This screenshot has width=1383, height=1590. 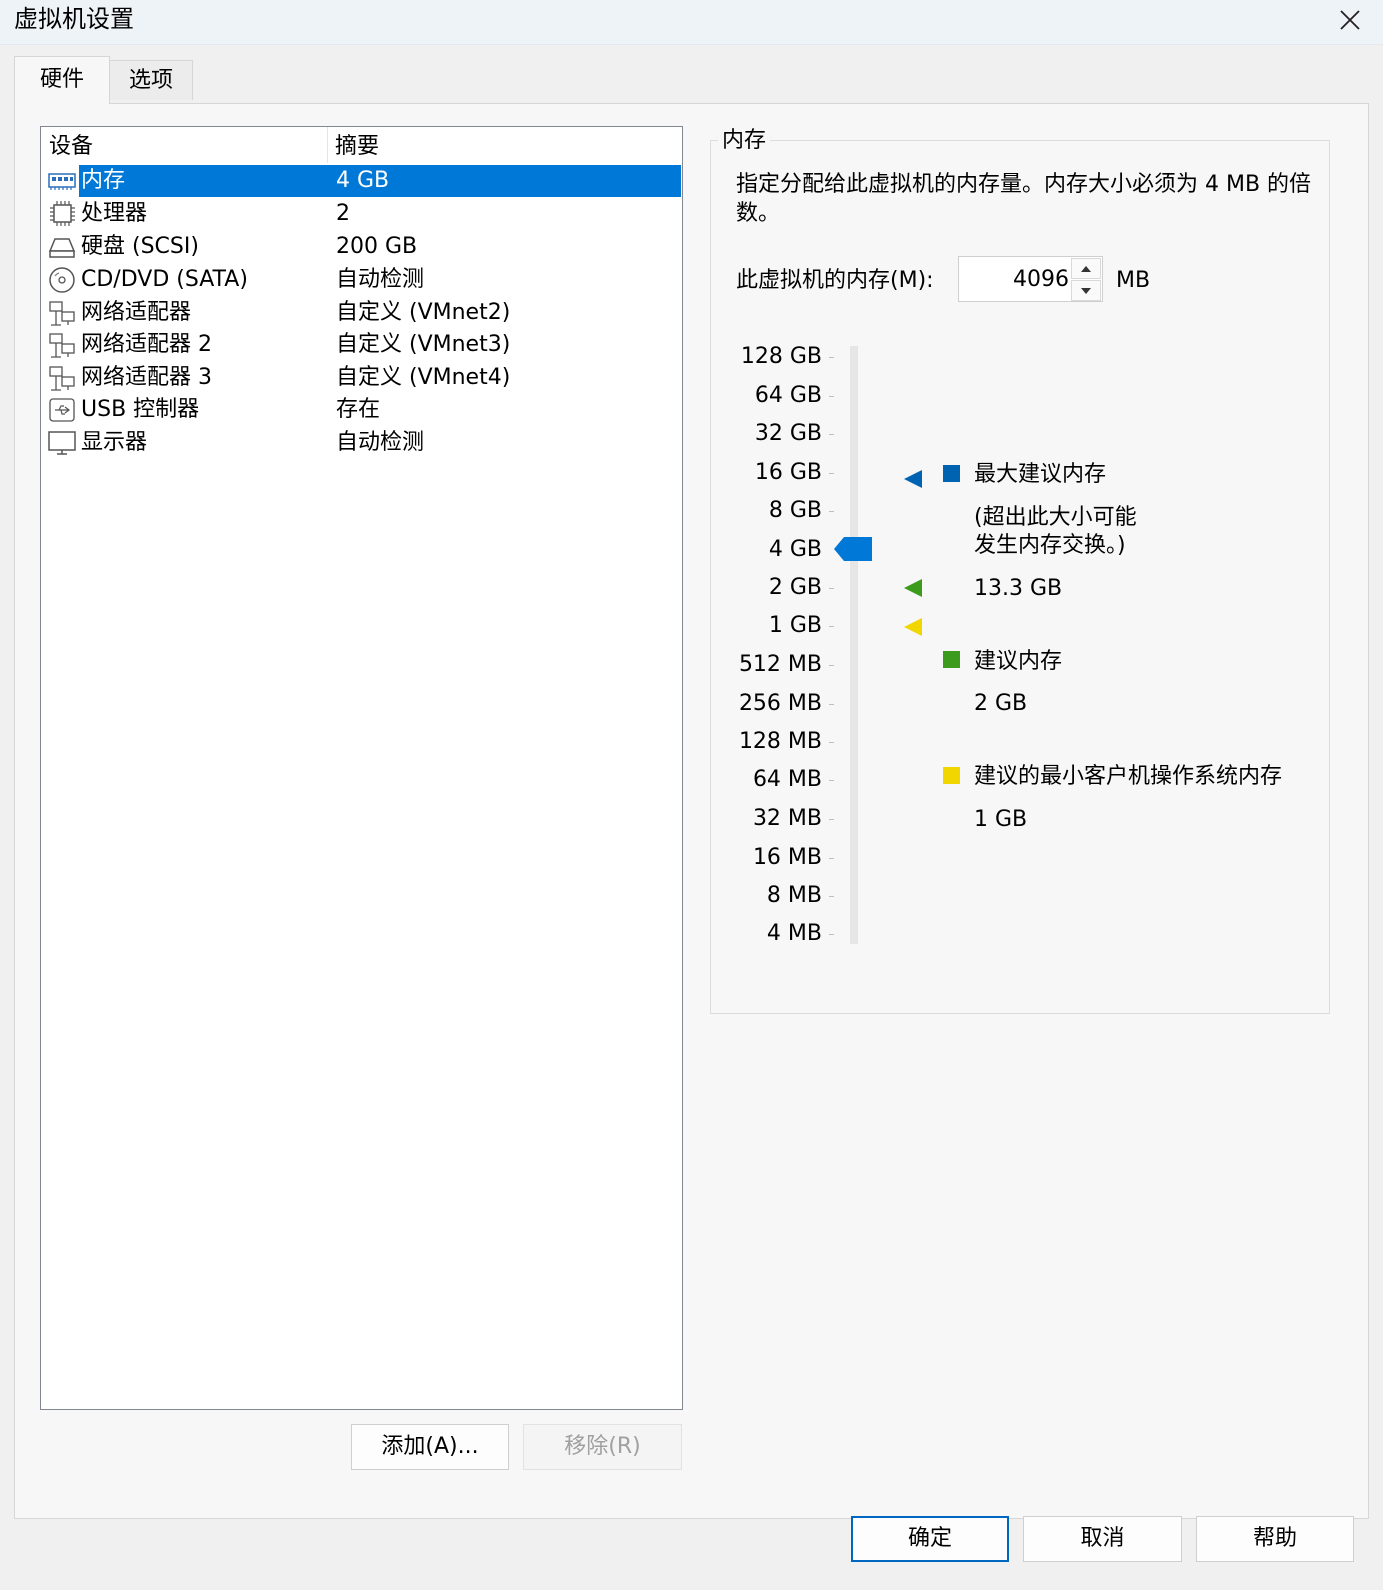 I want to click on tab-options: 选项, so click(x=151, y=80).